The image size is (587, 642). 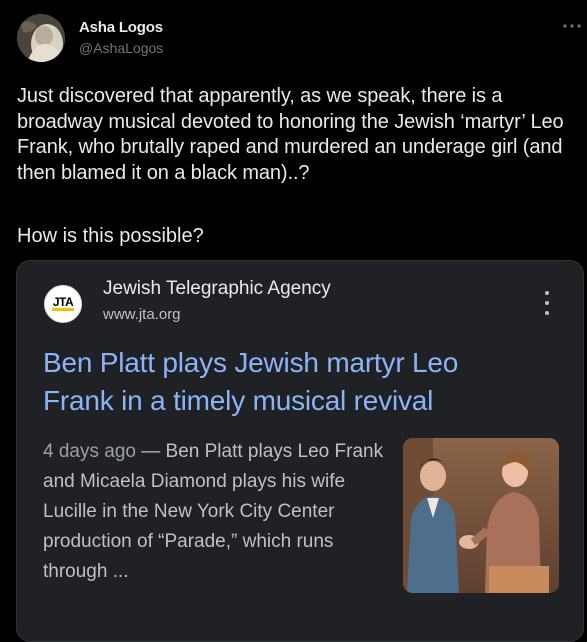 I want to click on article-date: 4 days ago, so click(x=89, y=451).